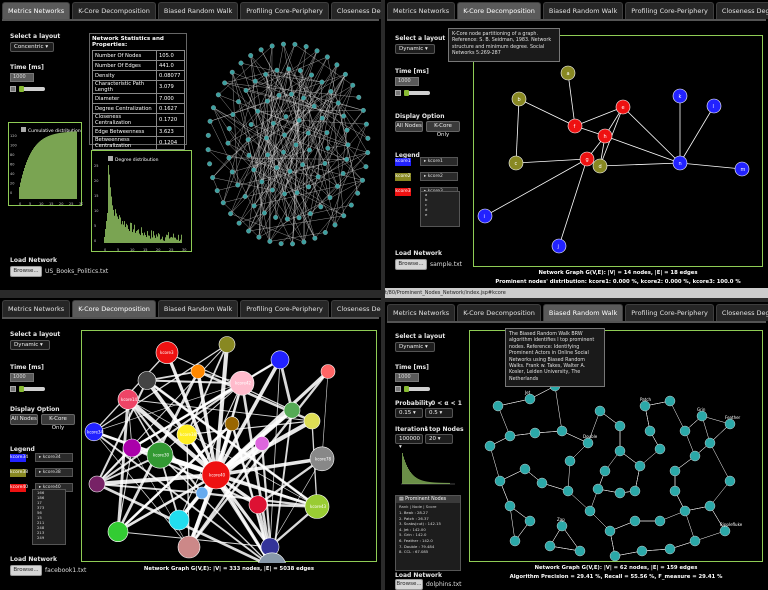 The image size is (768, 590). Describe the element at coordinates (439, 176) in the screenshot. I see `legend-toggle-kcore2: ▸ kcore2` at that location.